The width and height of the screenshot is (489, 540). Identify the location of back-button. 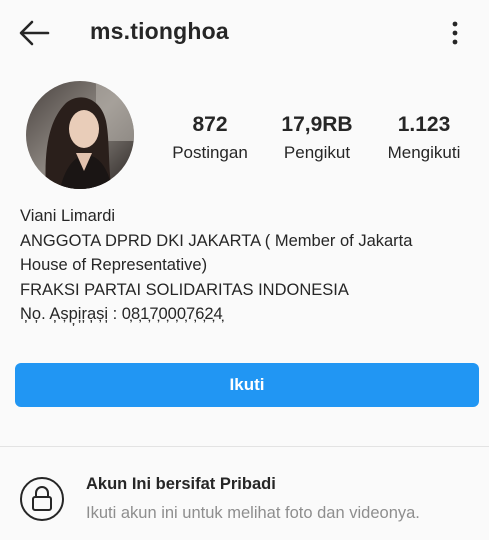
(34, 33).